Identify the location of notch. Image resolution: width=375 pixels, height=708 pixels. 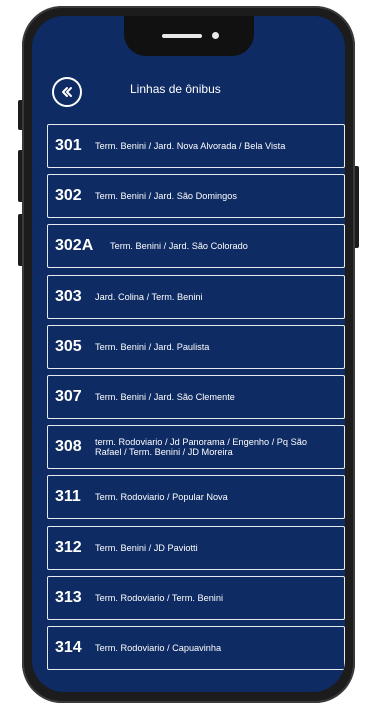
(188, 36).